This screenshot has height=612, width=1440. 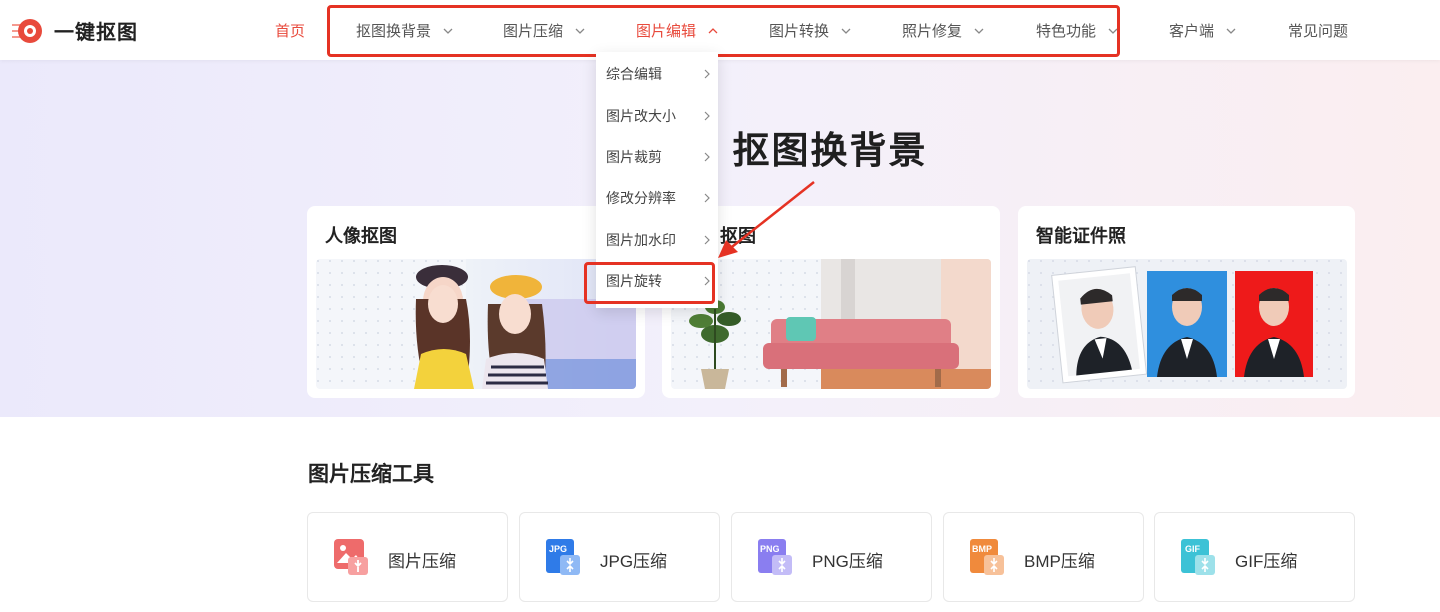 I want to click on nav-highlight-box, so click(x=723, y=31).